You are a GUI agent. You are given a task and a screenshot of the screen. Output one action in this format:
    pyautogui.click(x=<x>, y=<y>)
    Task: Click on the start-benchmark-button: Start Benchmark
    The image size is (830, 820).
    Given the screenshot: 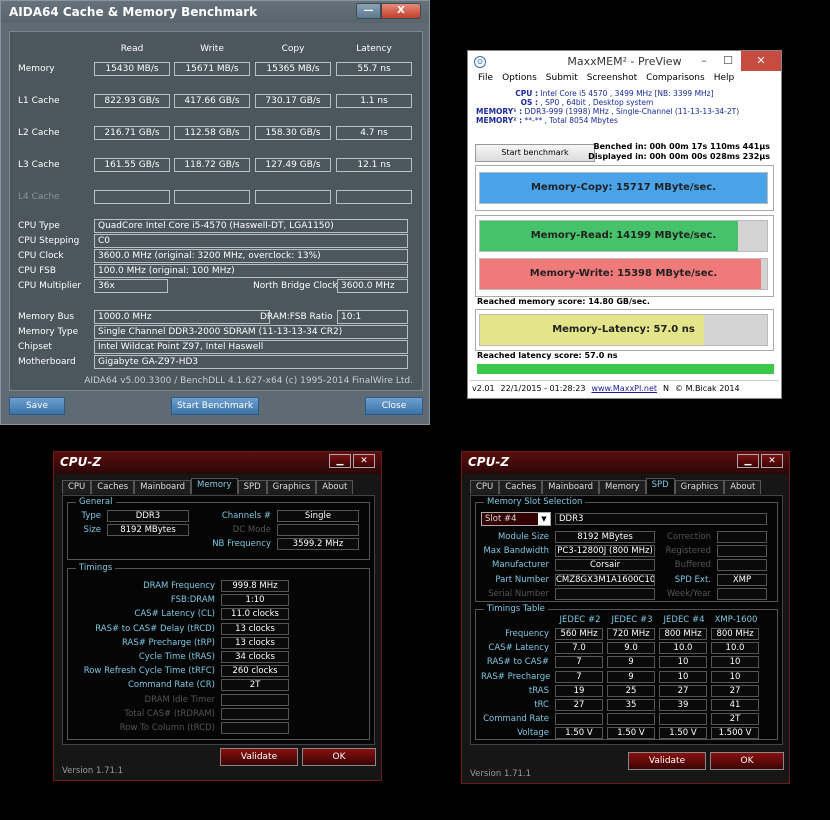 What is the action you would take?
    pyautogui.click(x=215, y=406)
    